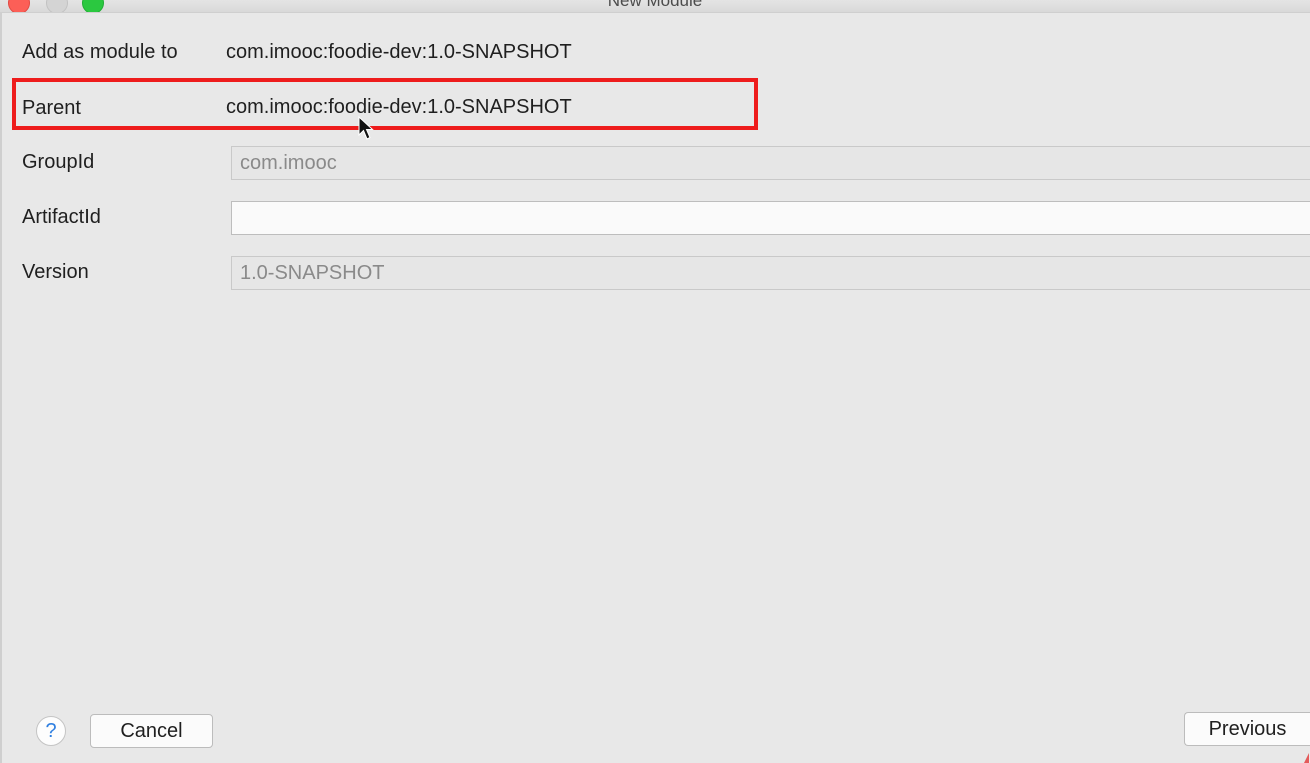 This screenshot has height=763, width=1310. I want to click on help-button: ?, so click(51, 731).